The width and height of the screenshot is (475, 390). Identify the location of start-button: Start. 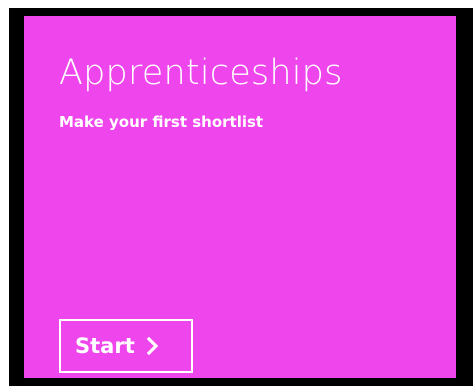
(126, 346).